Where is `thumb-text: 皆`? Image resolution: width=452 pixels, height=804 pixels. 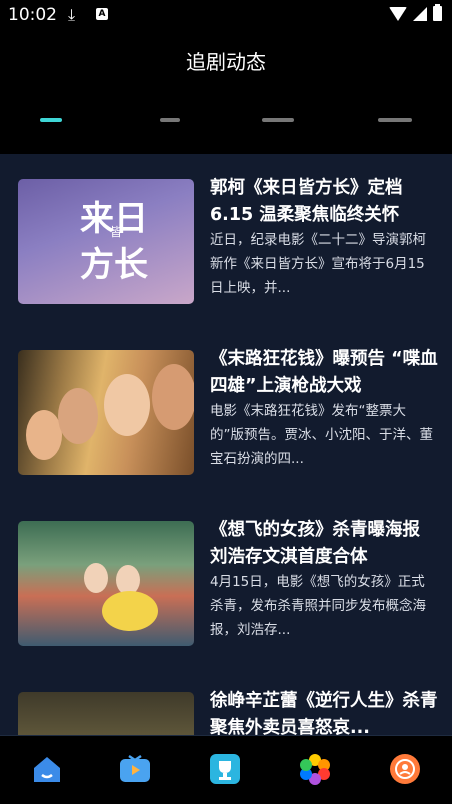
thumb-text: 皆 is located at coordinates (116, 232).